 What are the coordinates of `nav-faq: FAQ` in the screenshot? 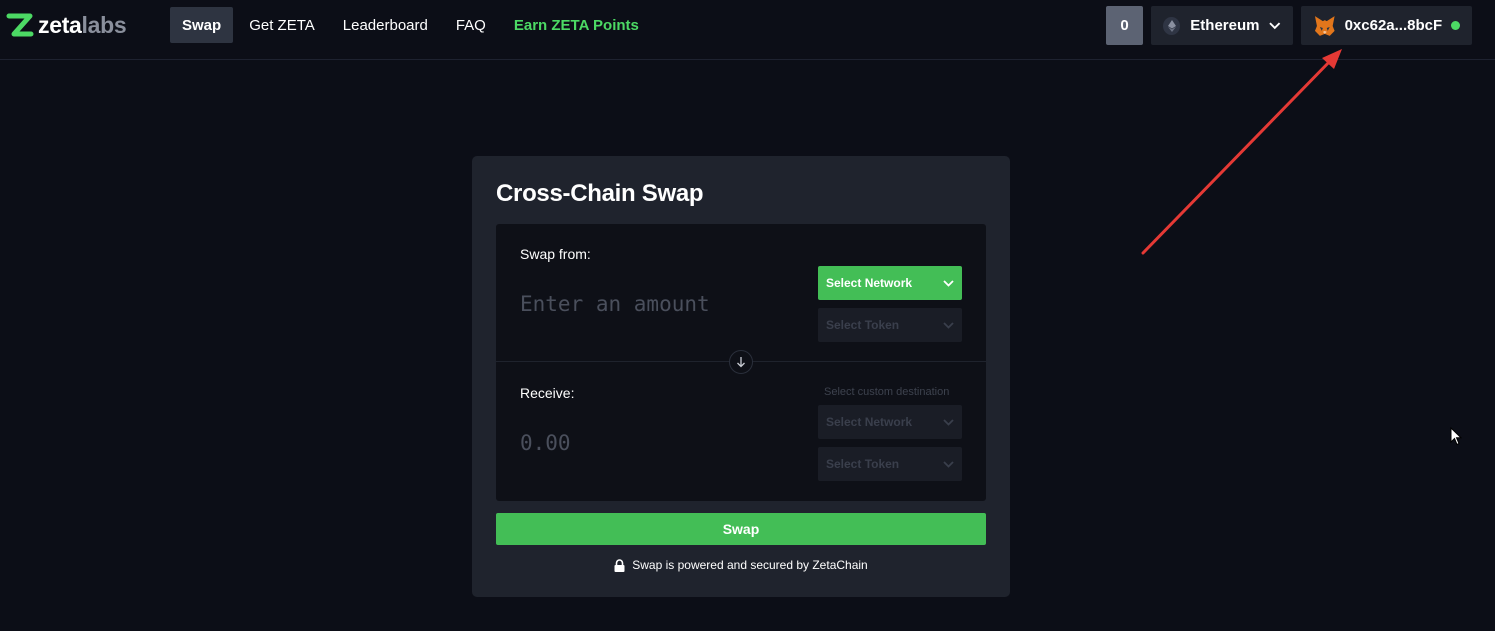 It's located at (471, 25).